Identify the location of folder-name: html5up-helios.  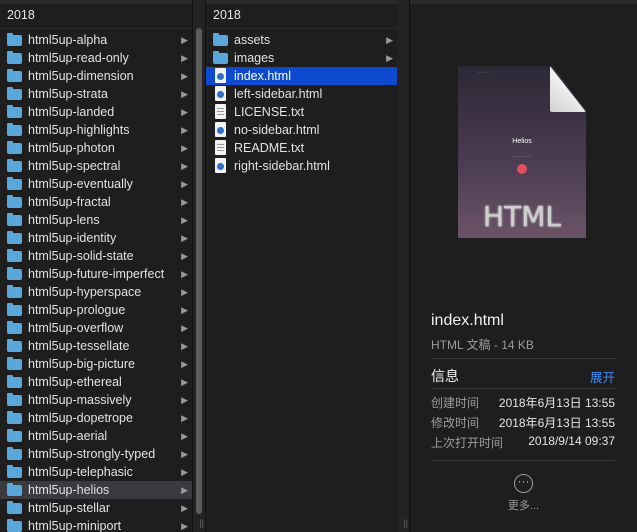
(69, 490).